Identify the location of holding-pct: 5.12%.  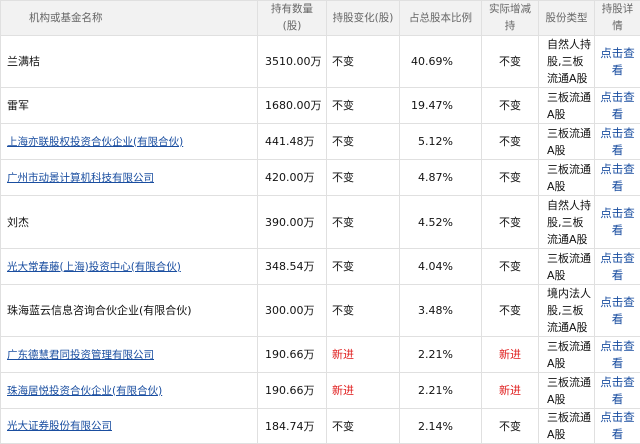
(441, 142).